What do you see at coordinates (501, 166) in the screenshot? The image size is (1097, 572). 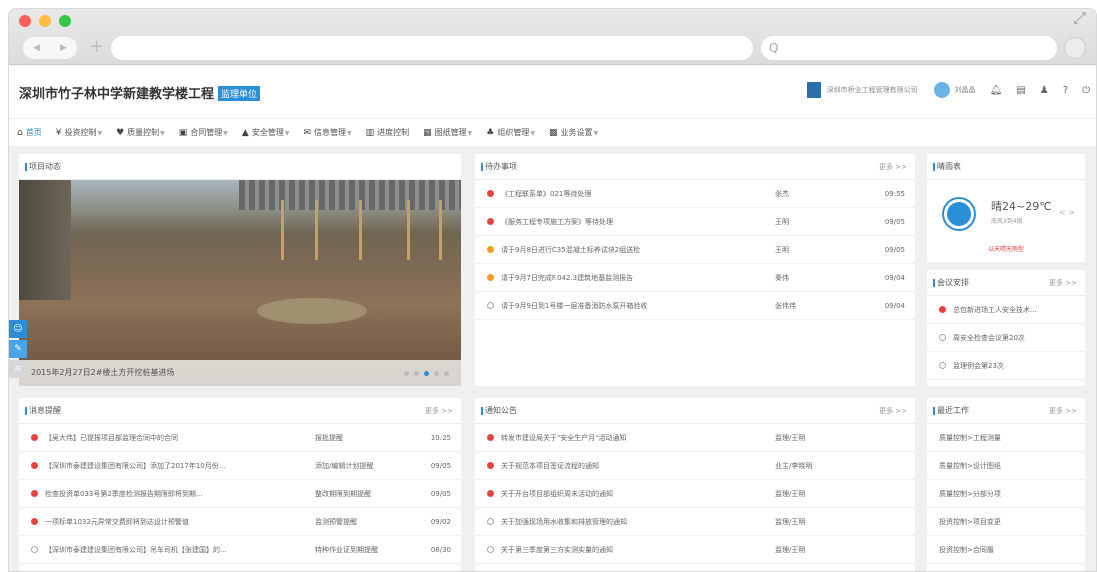 I see `panel-title: 待办事项` at bounding box center [501, 166].